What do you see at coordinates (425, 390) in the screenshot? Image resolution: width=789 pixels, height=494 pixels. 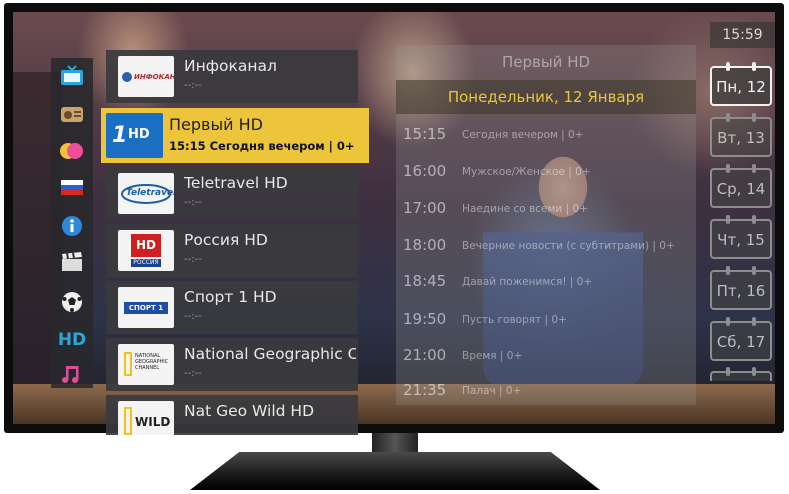 I see `program-time: 21:35` at bounding box center [425, 390].